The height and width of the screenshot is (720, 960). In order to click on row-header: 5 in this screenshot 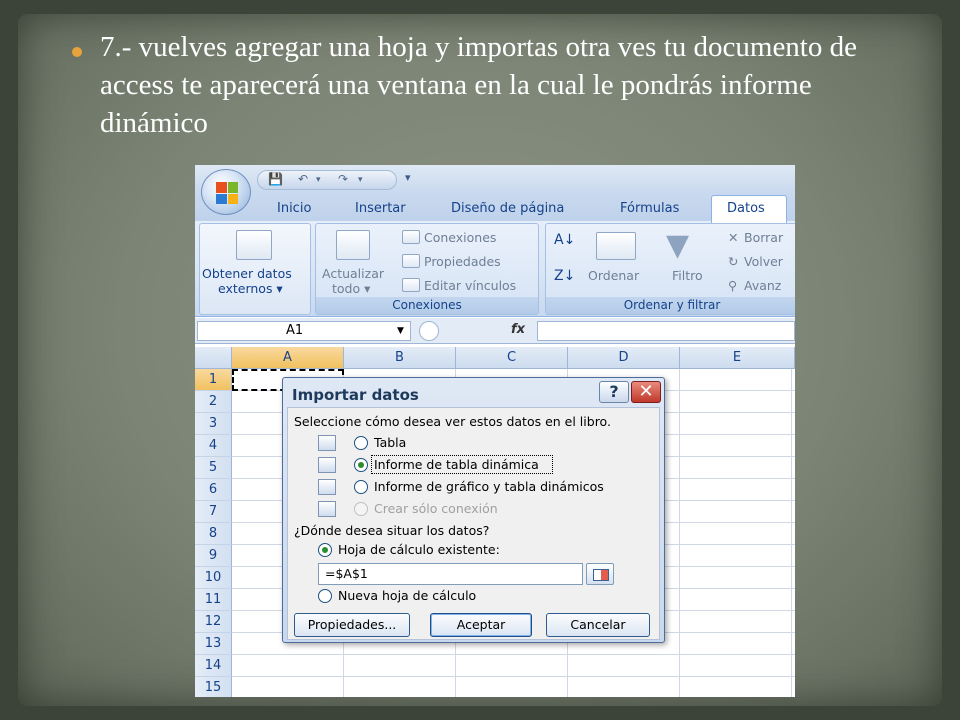, I will do `click(213, 468)`.